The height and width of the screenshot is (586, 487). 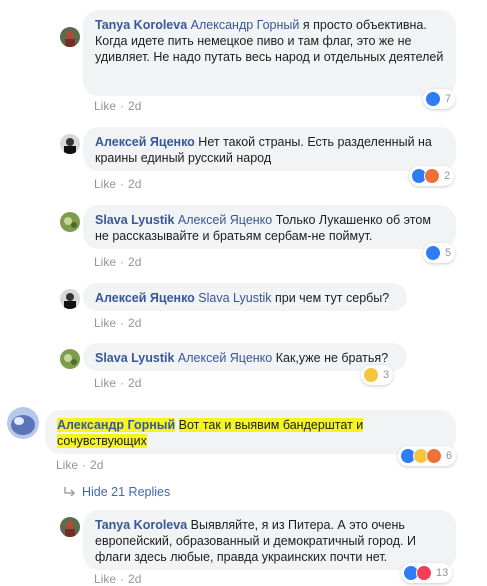 I want to click on reaction-count: 5, so click(x=448, y=253).